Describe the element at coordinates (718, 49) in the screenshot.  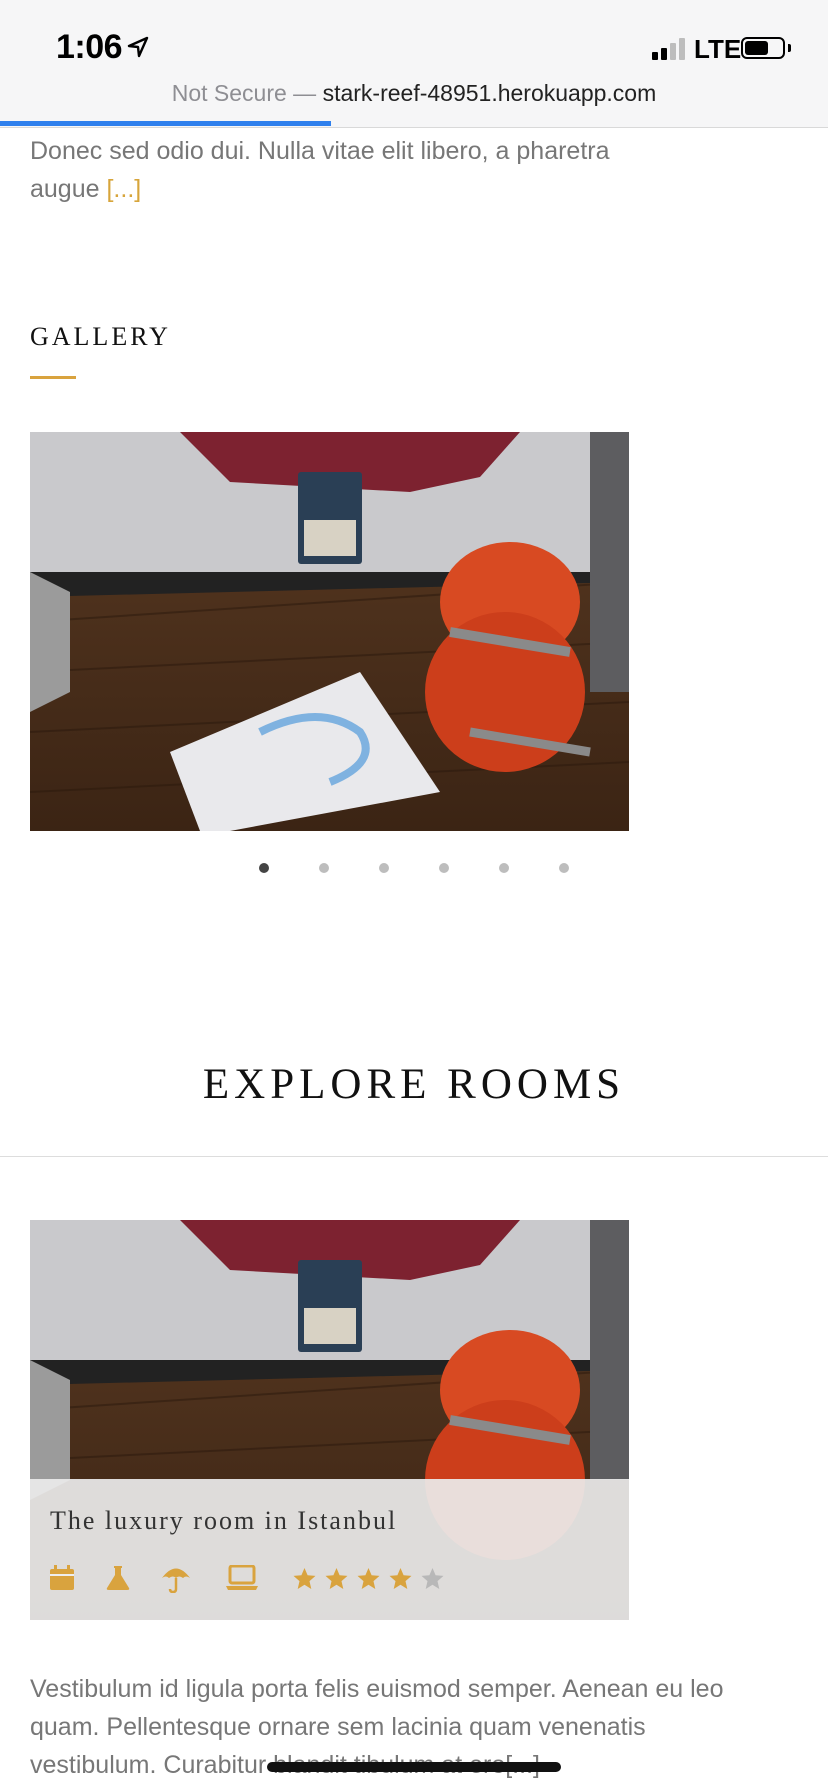
I see `network-label: LTE` at that location.